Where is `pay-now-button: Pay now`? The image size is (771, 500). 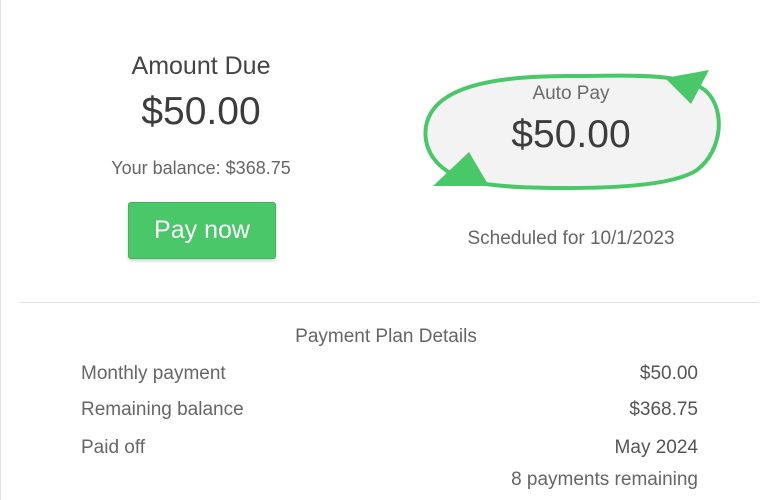 pay-now-button: Pay now is located at coordinates (202, 230).